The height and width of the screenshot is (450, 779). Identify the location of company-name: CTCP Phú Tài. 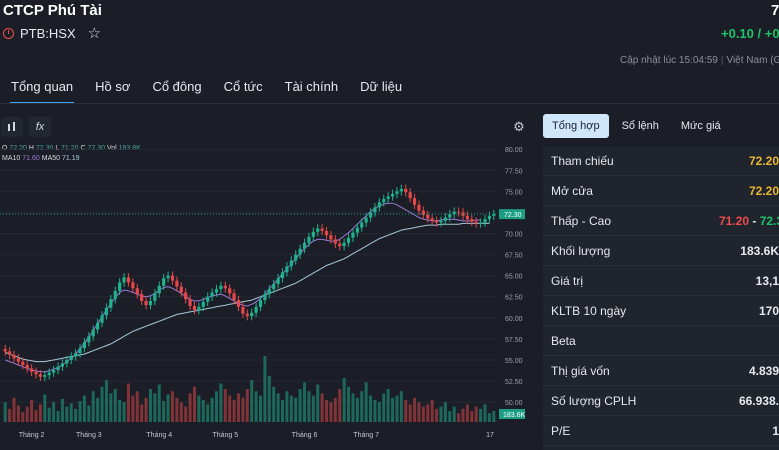
(52, 10).